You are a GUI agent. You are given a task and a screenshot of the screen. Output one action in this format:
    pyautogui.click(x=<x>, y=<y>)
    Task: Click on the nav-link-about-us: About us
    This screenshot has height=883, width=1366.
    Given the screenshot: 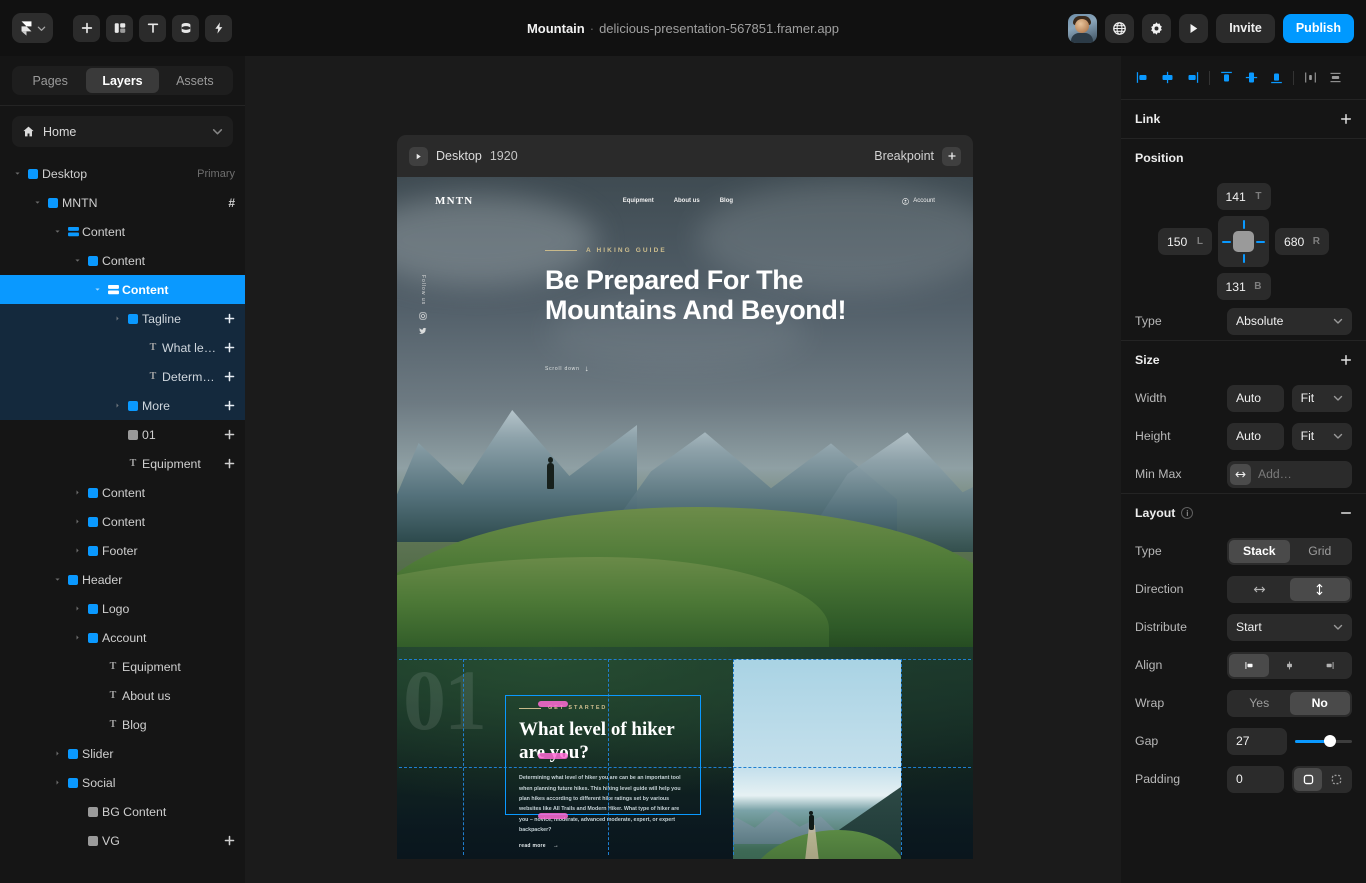 What is the action you would take?
    pyautogui.click(x=687, y=201)
    